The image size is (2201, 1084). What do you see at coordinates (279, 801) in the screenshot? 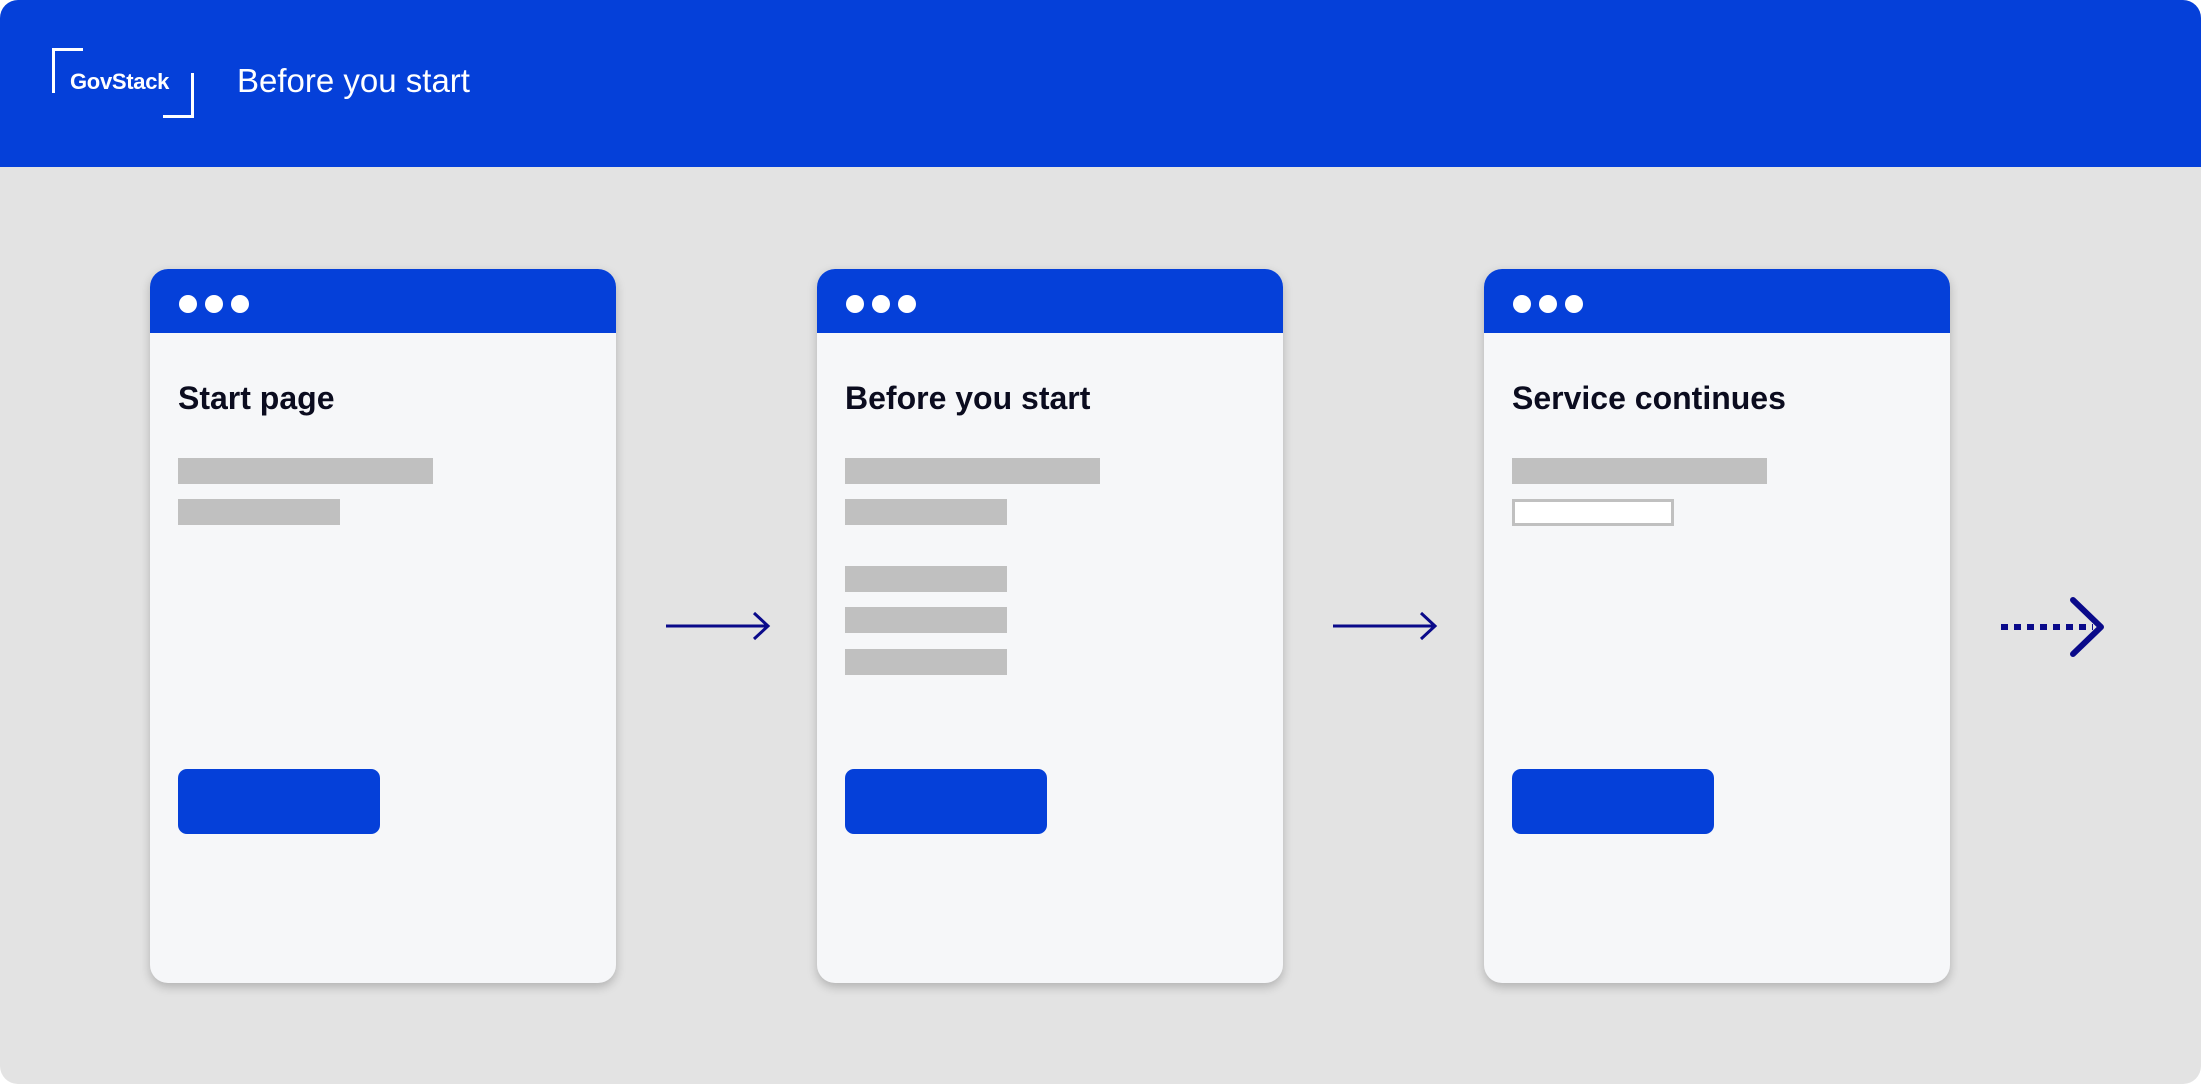
I see `start-button` at bounding box center [279, 801].